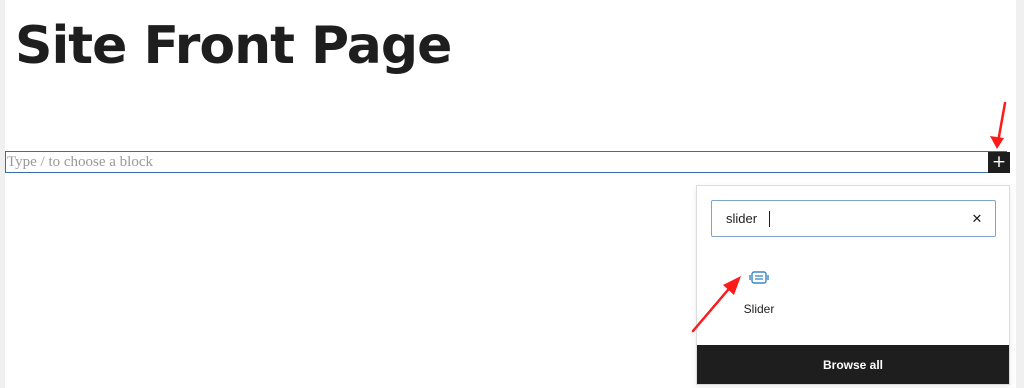  Describe the element at coordinates (759, 309) in the screenshot. I see `block-result-label: Slider` at that location.